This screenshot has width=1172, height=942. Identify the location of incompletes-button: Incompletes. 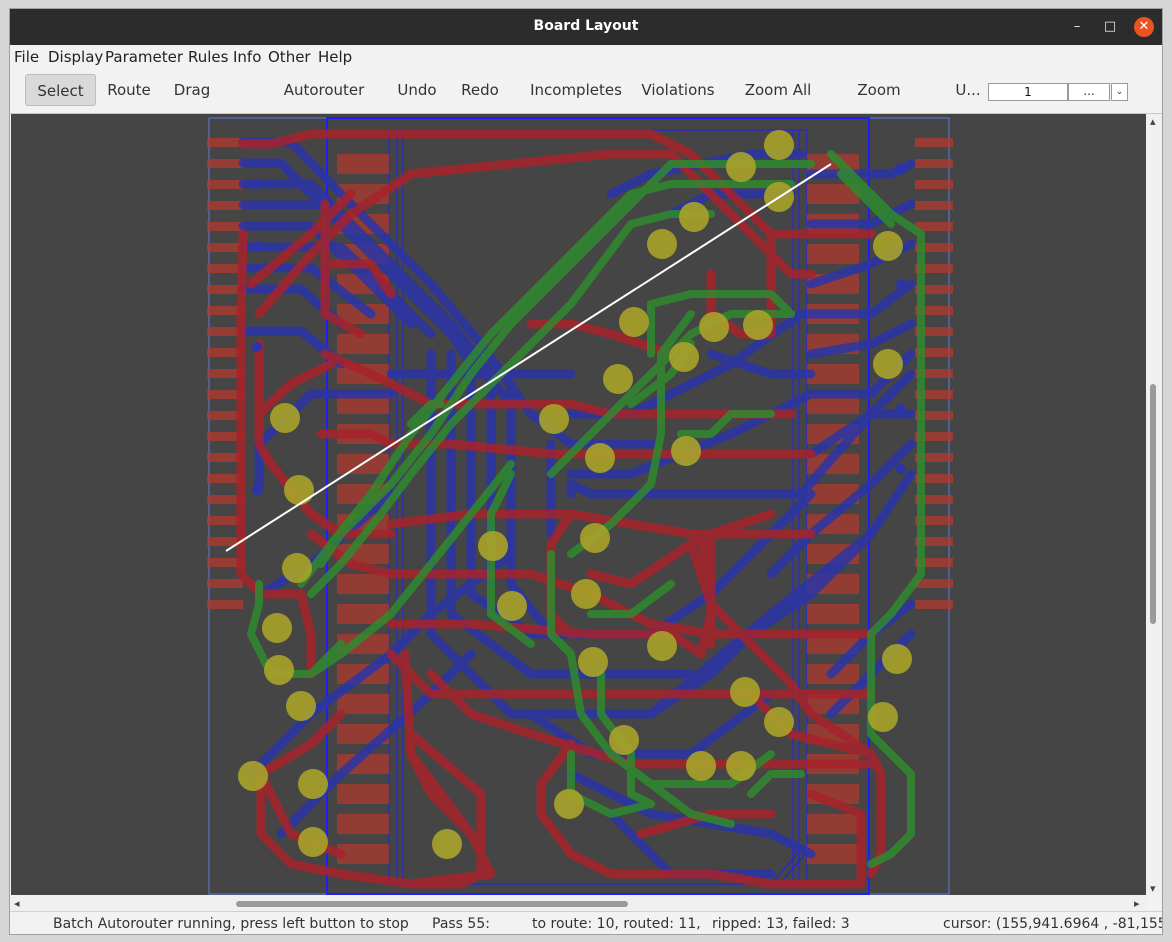
(576, 90).